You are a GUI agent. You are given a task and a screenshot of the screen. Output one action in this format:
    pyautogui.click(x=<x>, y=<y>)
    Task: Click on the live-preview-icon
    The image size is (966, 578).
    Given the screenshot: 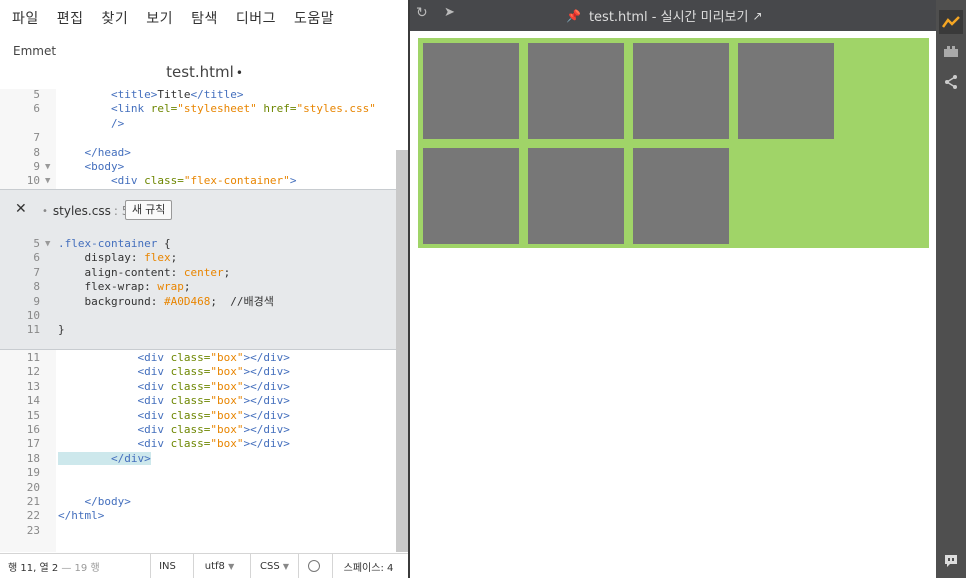 What is the action you would take?
    pyautogui.click(x=951, y=22)
    